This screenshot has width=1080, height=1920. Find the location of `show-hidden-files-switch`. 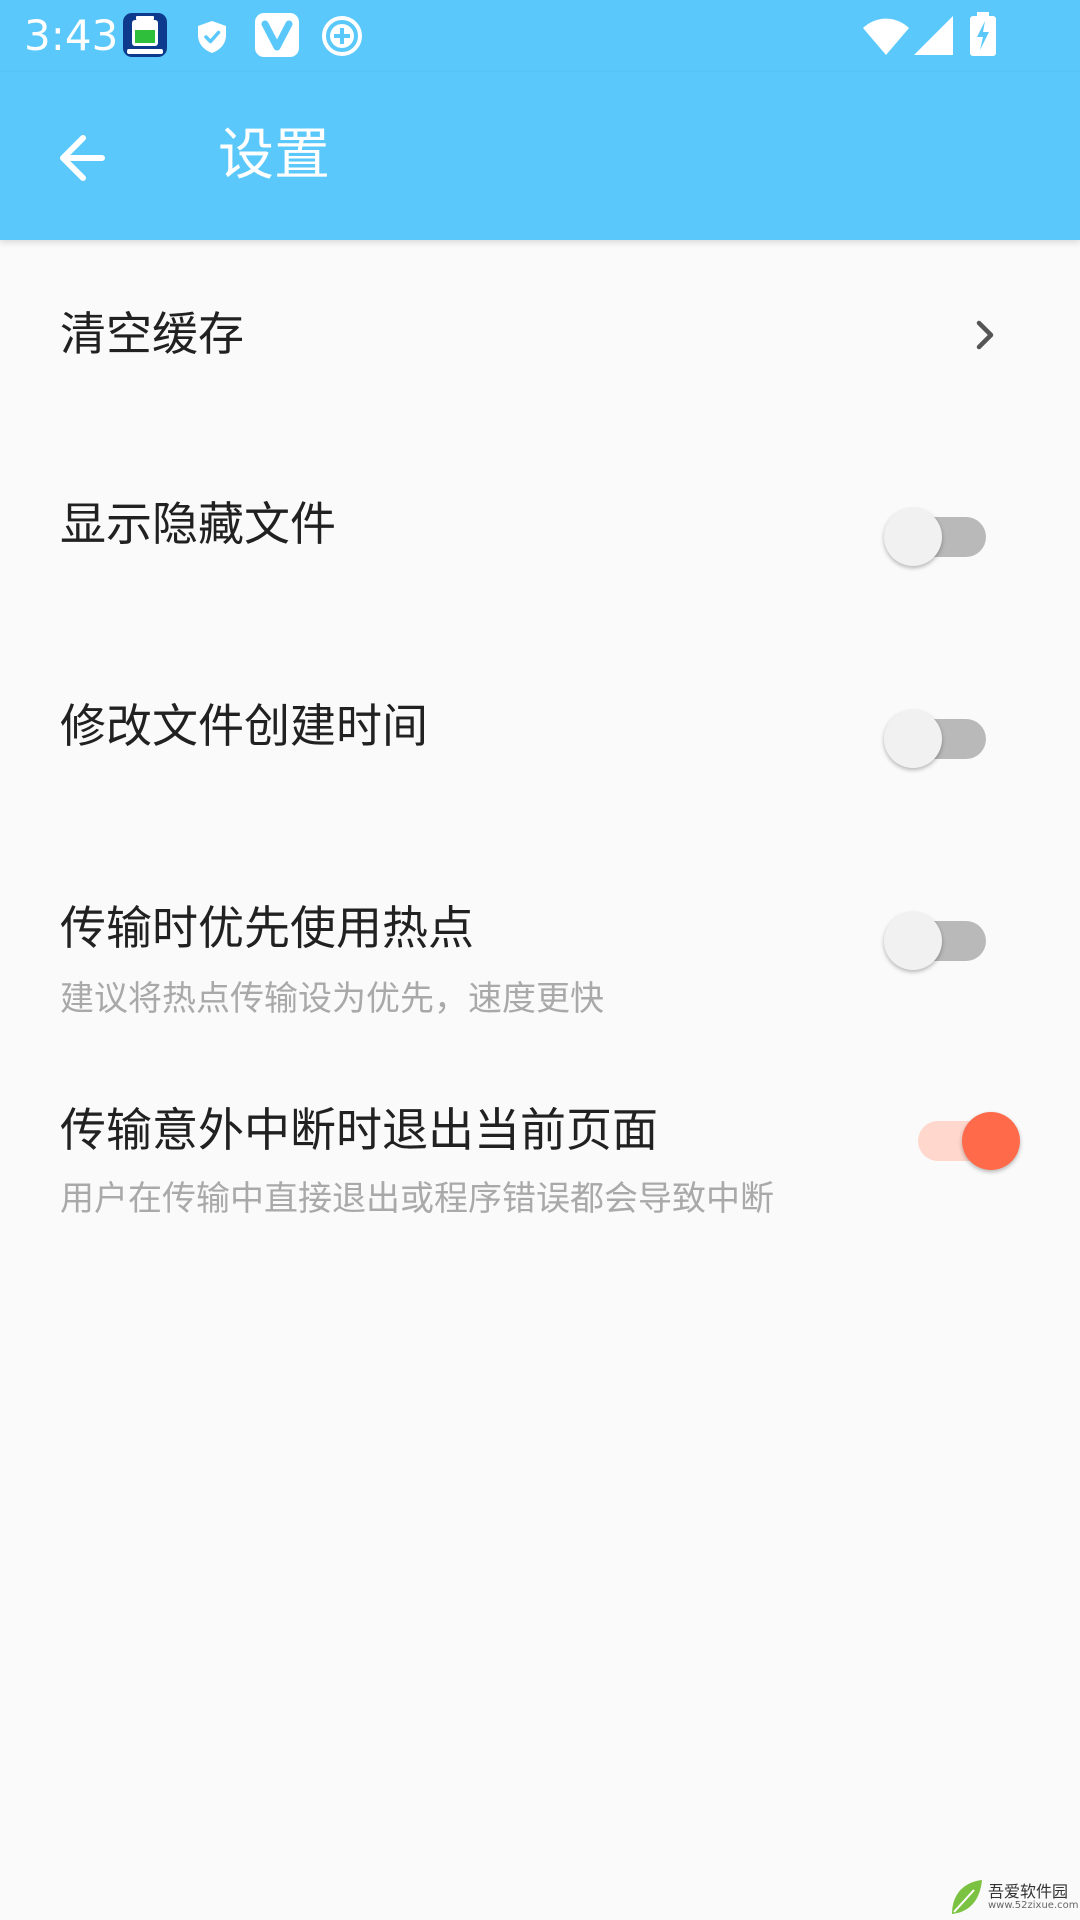

show-hidden-files-switch is located at coordinates (939, 531).